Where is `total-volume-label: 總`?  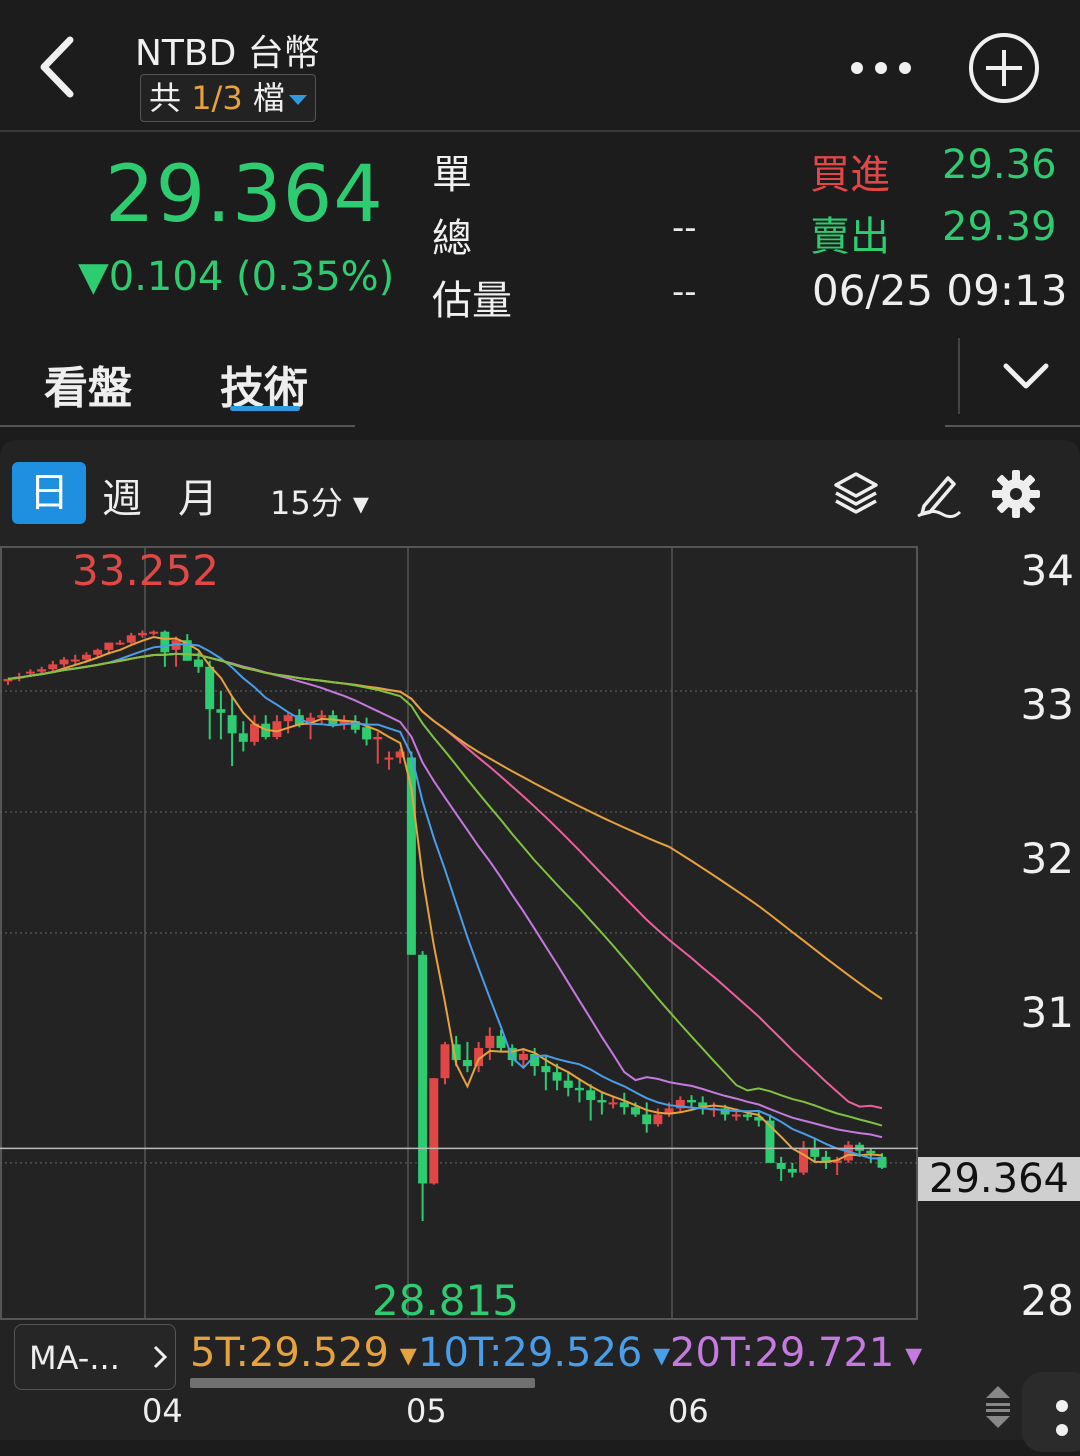 total-volume-label: 總 is located at coordinates (452, 239).